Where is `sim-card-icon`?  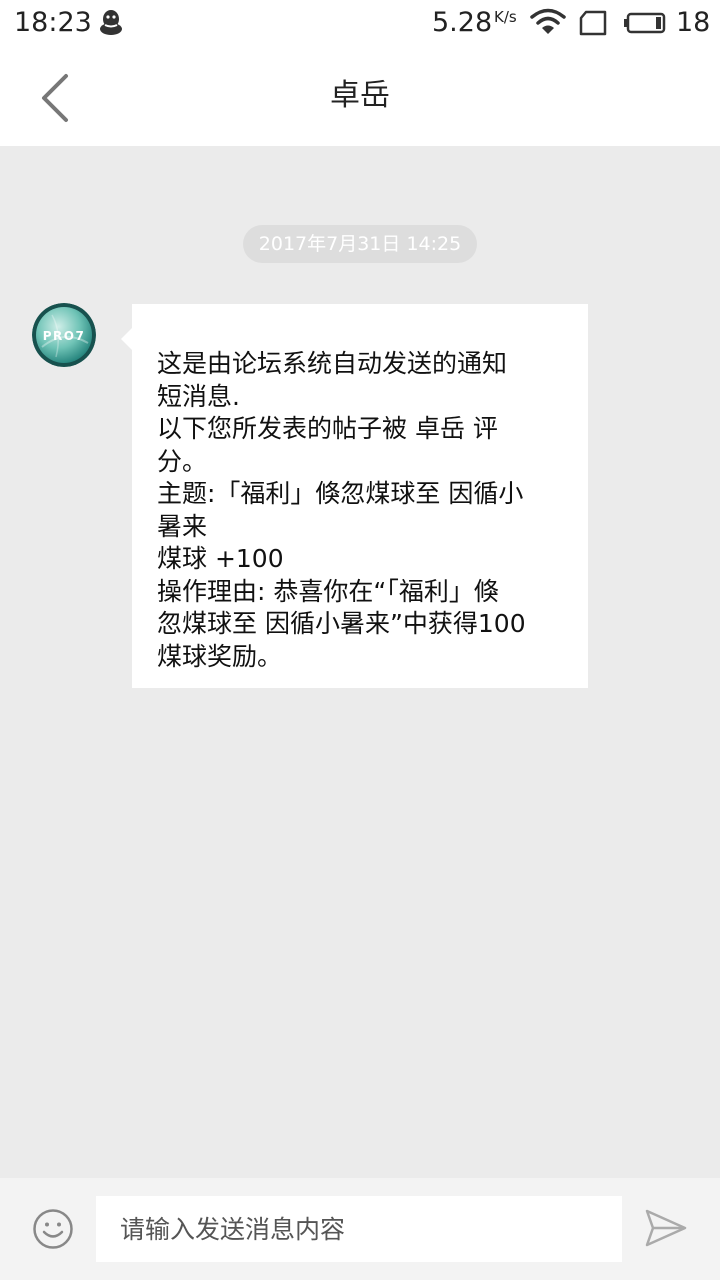
sim-card-icon is located at coordinates (593, 23).